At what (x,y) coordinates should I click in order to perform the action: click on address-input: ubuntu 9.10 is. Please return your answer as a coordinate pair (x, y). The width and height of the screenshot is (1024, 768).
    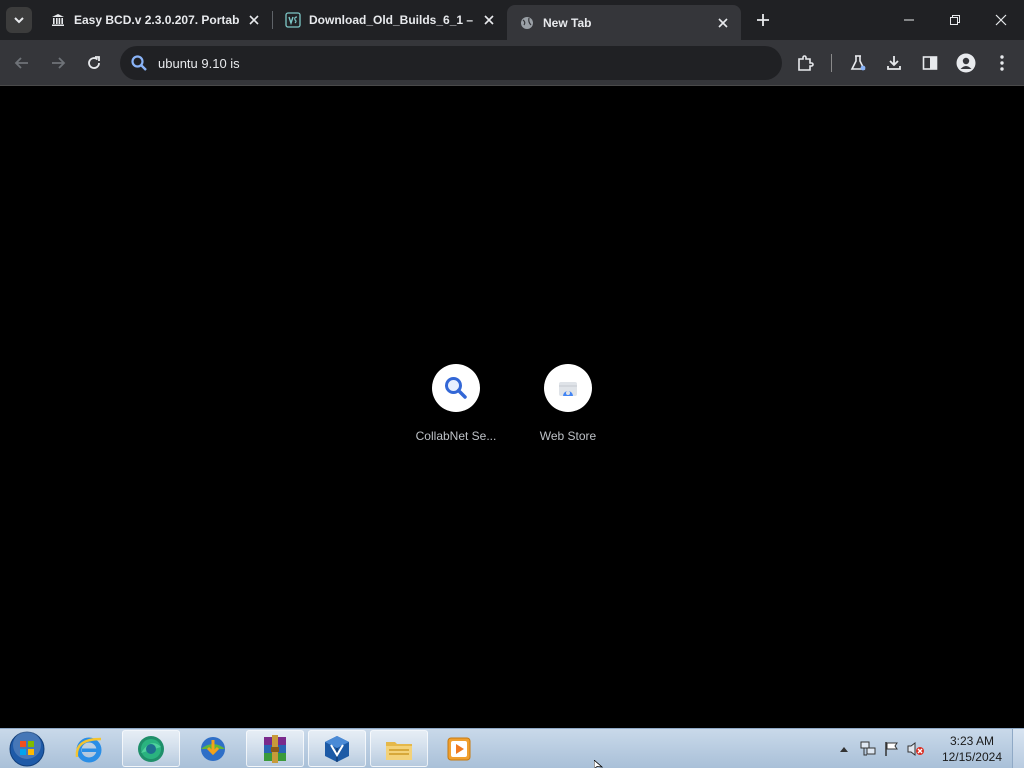
    Looking at the image, I should click on (199, 63).